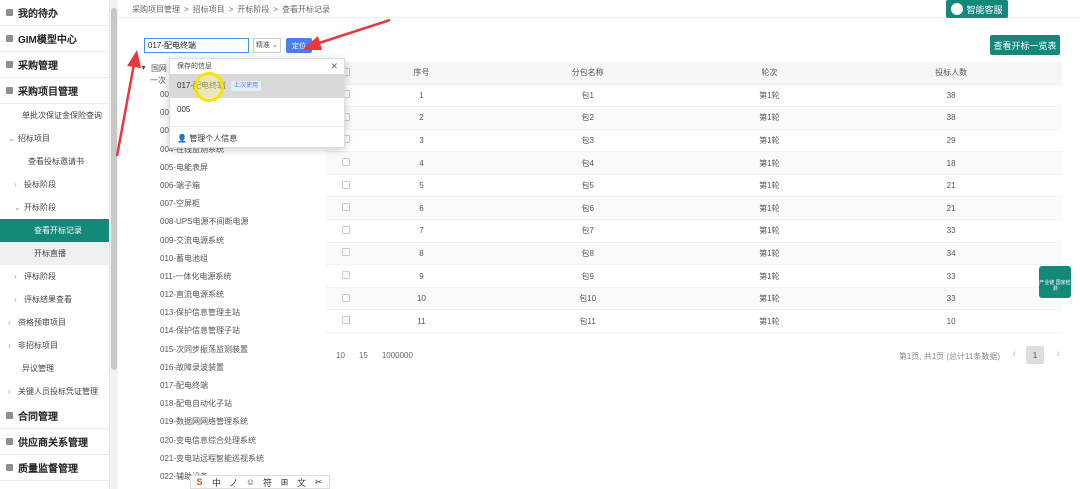 This screenshot has width=1080, height=489. What do you see at coordinates (54, 391) in the screenshot?
I see `sidebar-item: › 关键人员投标凭证管理` at bounding box center [54, 391].